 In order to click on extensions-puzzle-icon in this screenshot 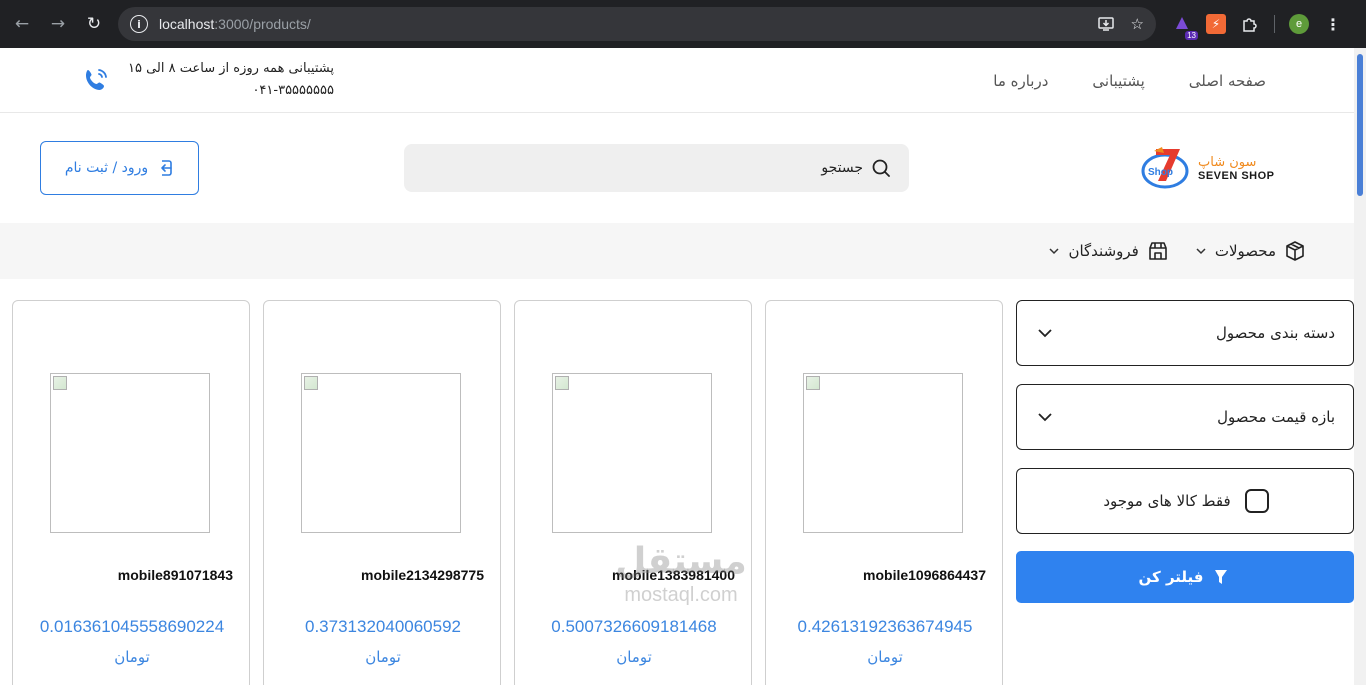, I will do `click(1250, 24)`.